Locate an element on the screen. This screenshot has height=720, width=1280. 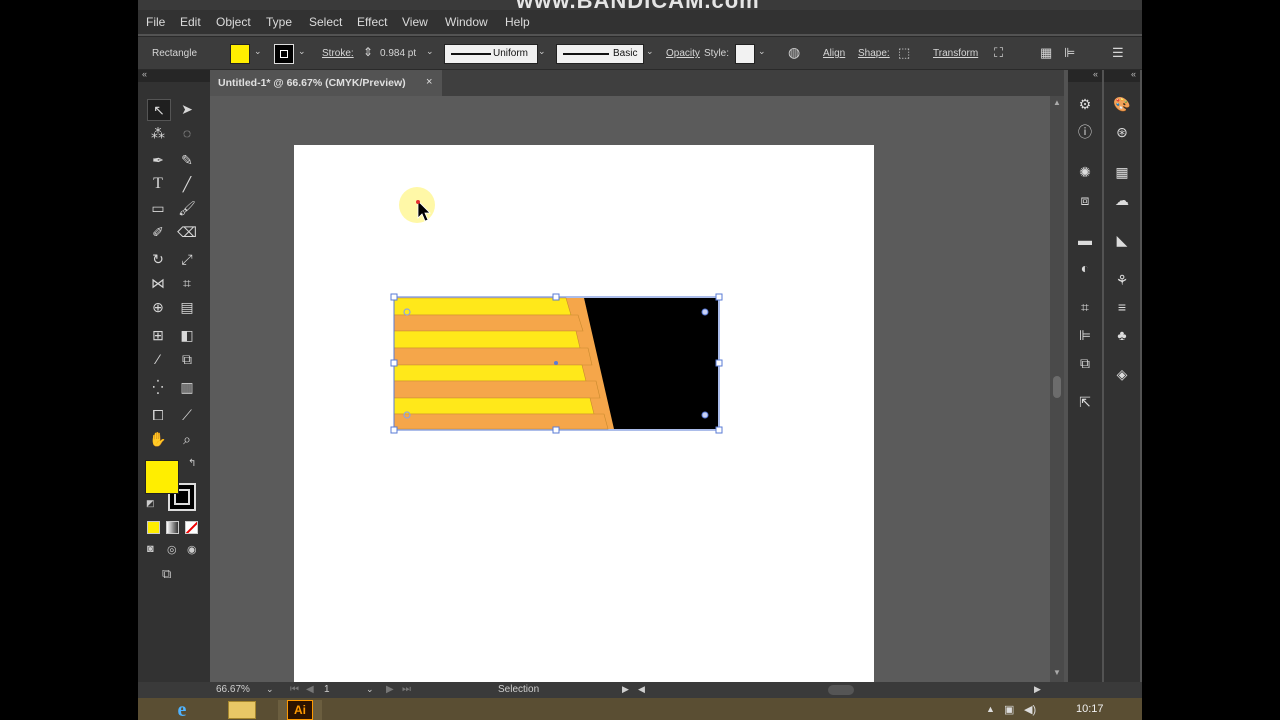
brushes-icon: ⚘ is located at coordinates (1122, 280).